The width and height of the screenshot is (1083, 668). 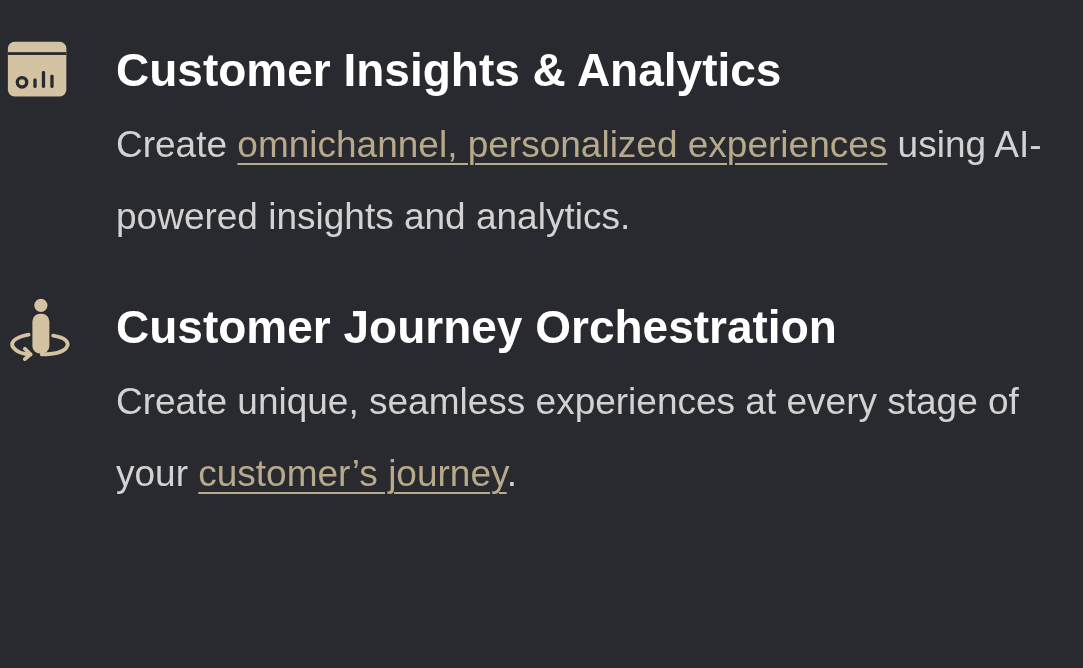 I want to click on feature-description: Create unique, seamless experiences at every stage of your customer’s journey., so click(x=568, y=438).